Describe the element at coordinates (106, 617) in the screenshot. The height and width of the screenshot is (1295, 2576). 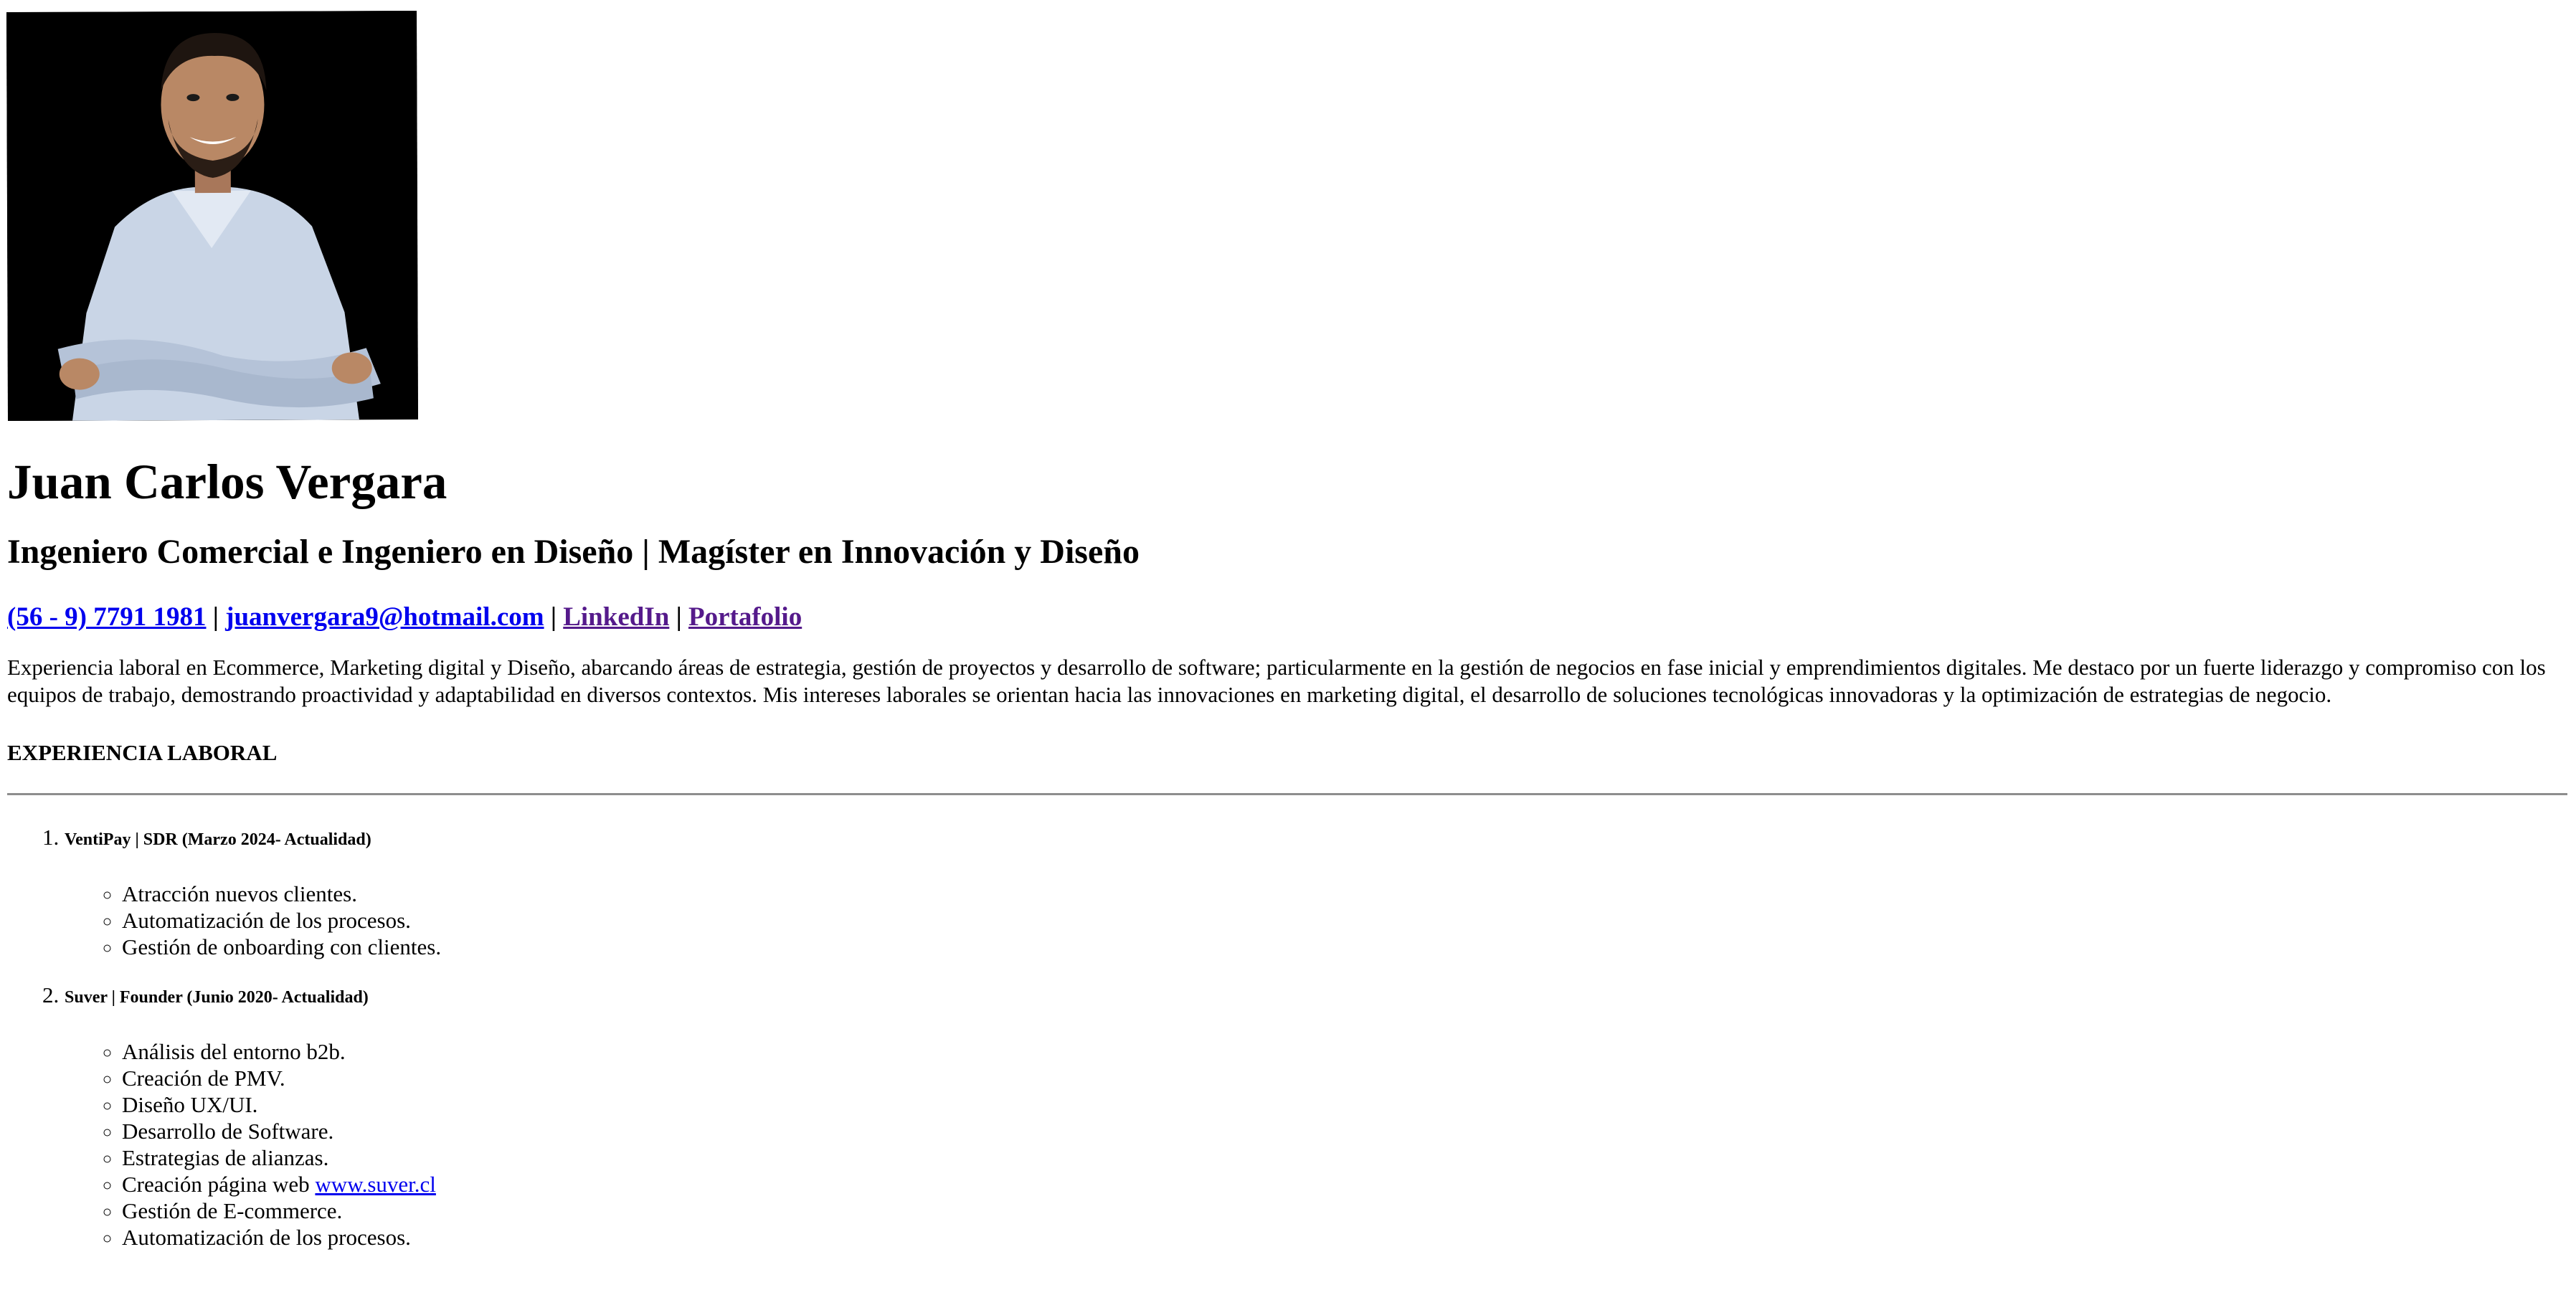
I see `phone-link: (56 - 9) 7791 1981` at that location.